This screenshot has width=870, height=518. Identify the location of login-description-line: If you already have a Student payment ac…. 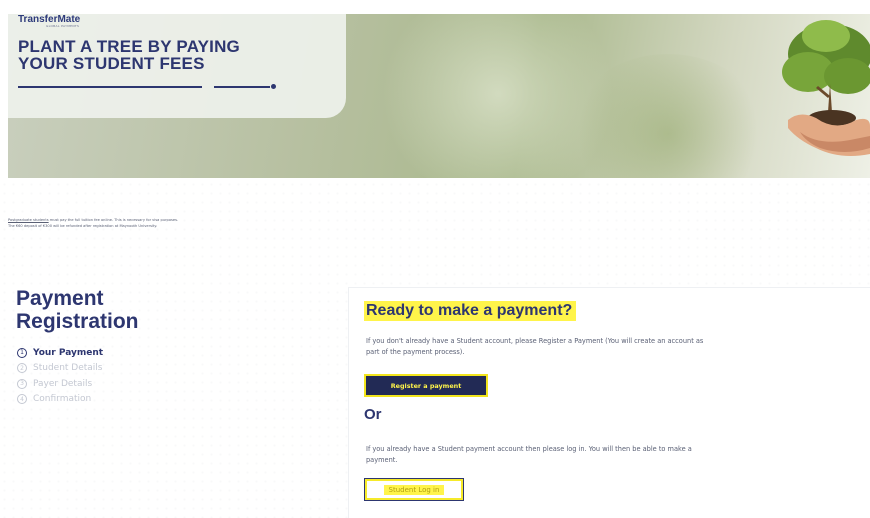
(529, 449).